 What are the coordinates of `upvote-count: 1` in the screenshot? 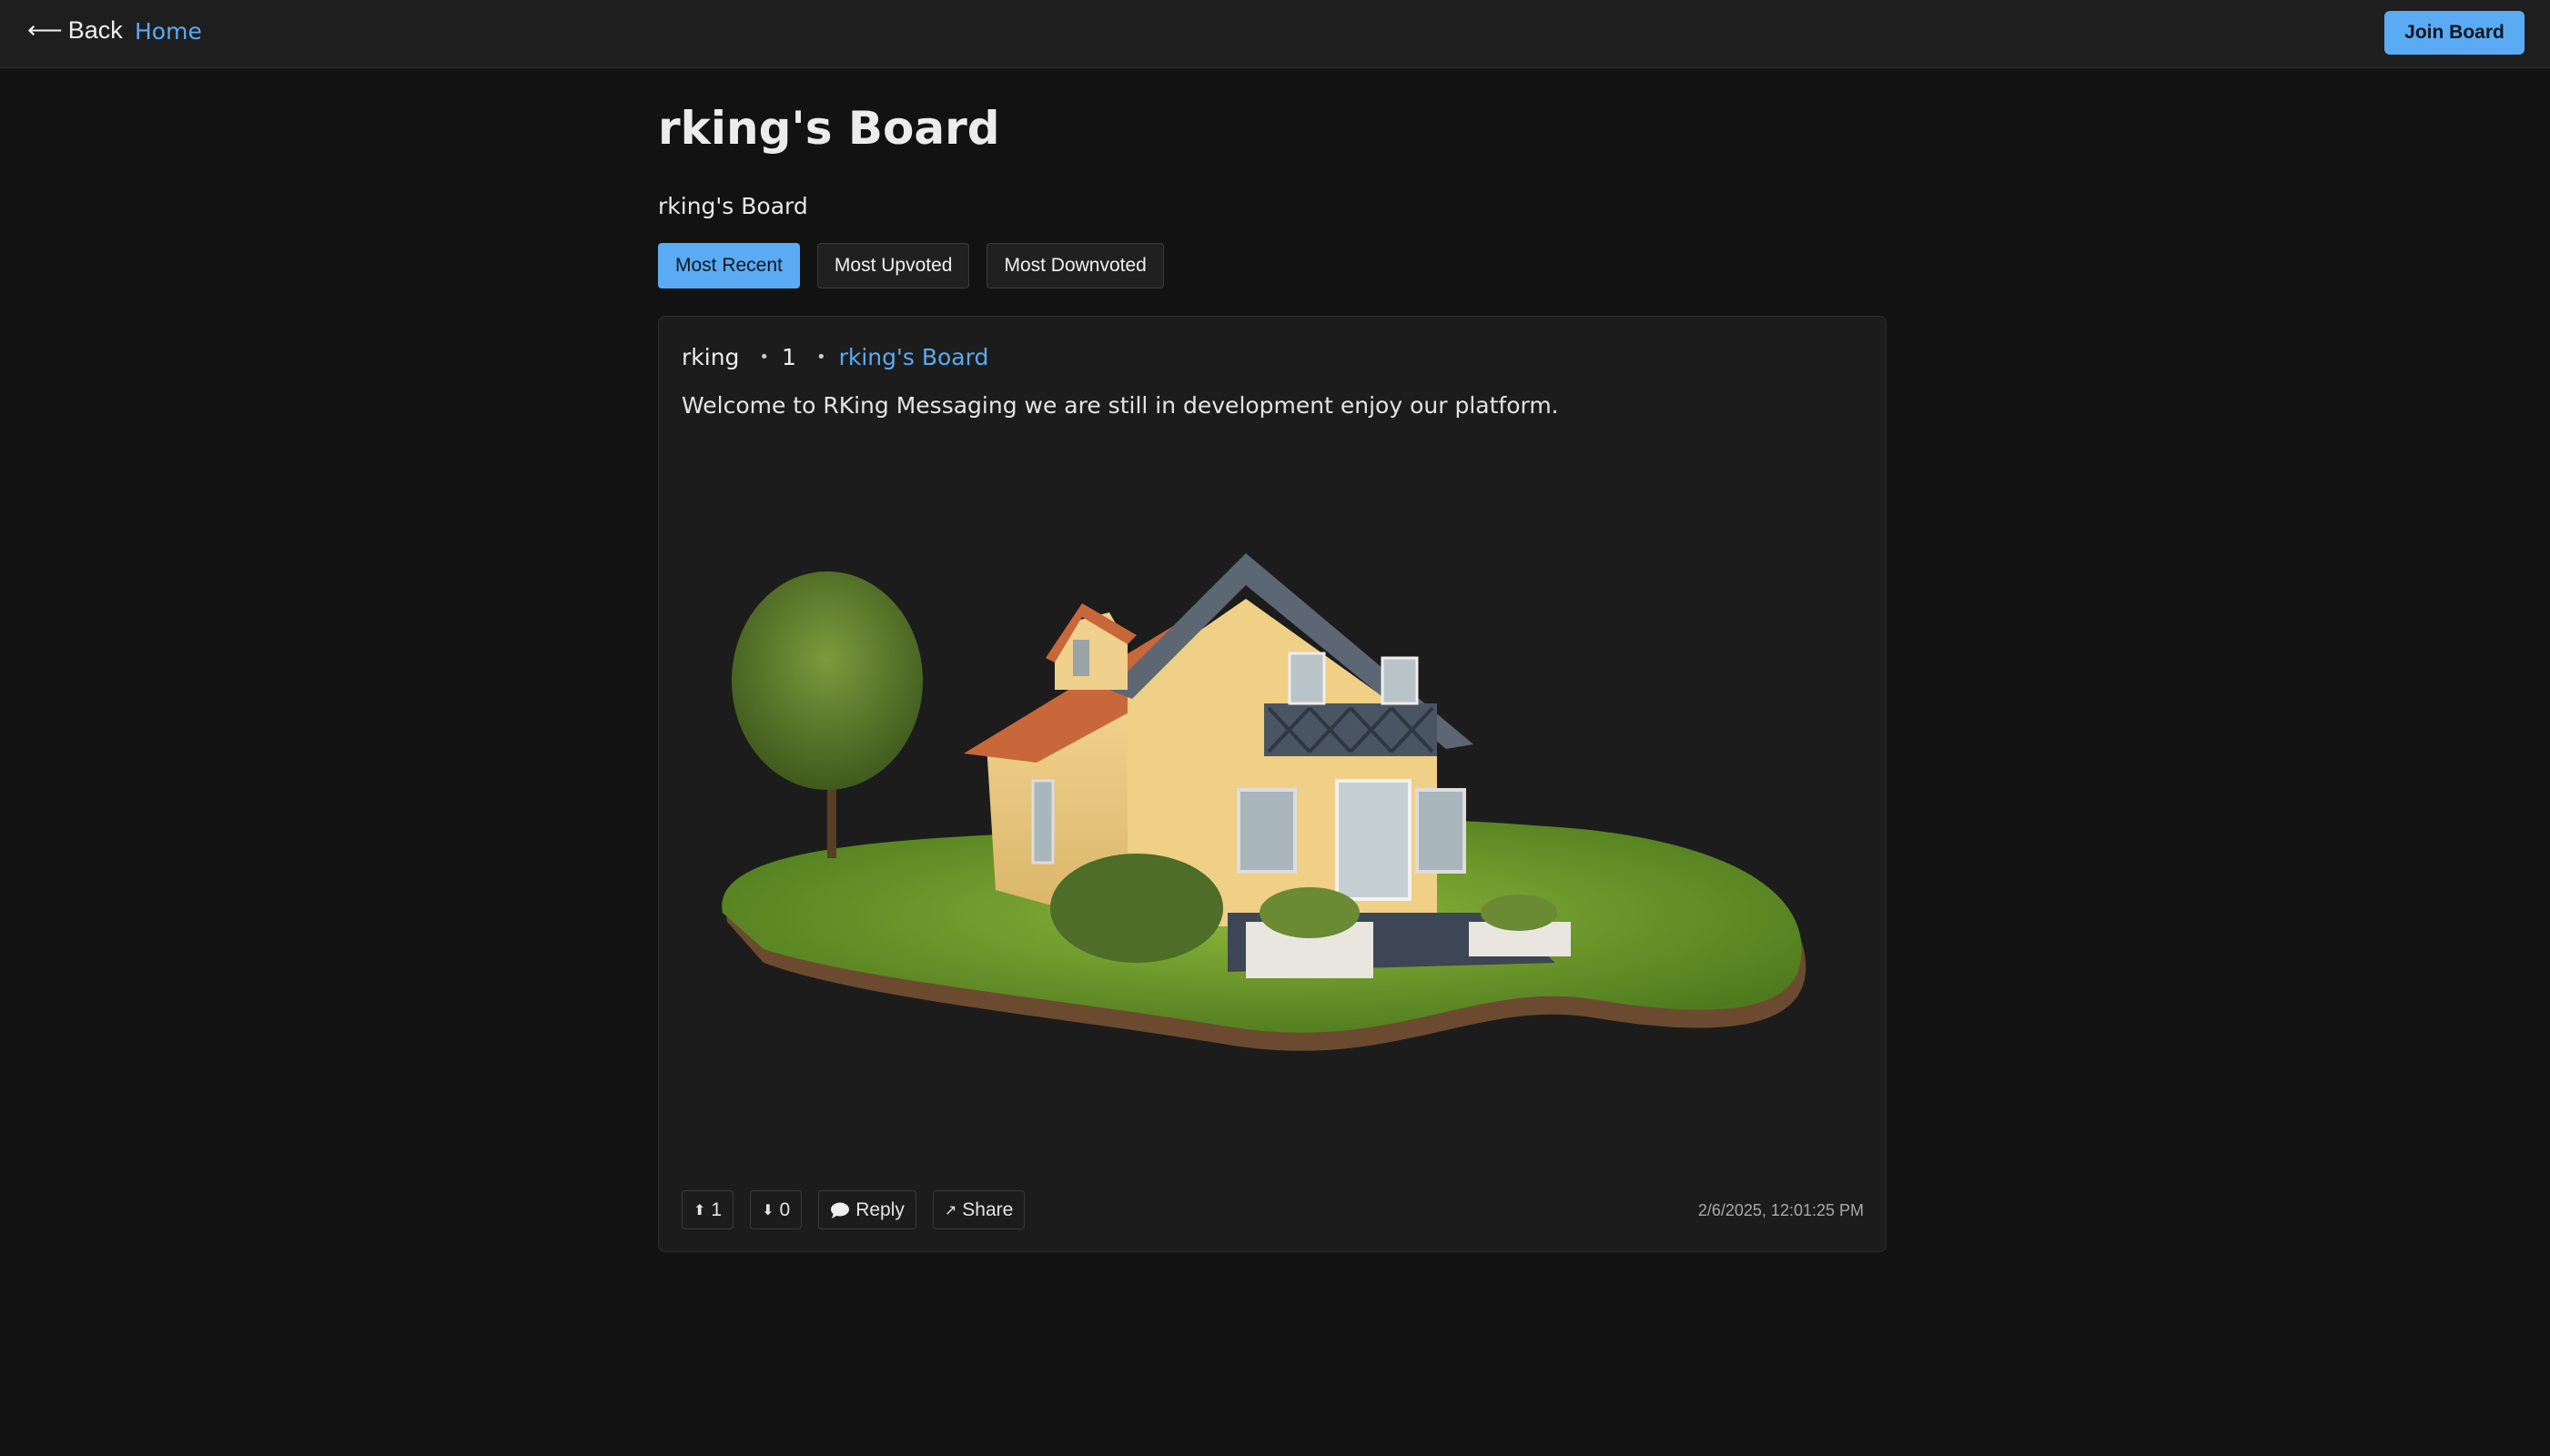 It's located at (717, 1209).